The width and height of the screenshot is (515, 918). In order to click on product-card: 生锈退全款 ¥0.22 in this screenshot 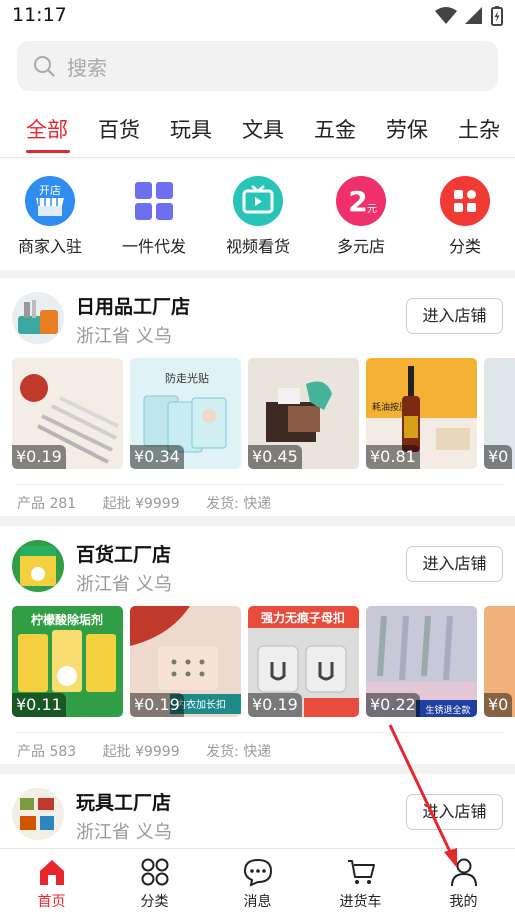, I will do `click(421, 661)`.